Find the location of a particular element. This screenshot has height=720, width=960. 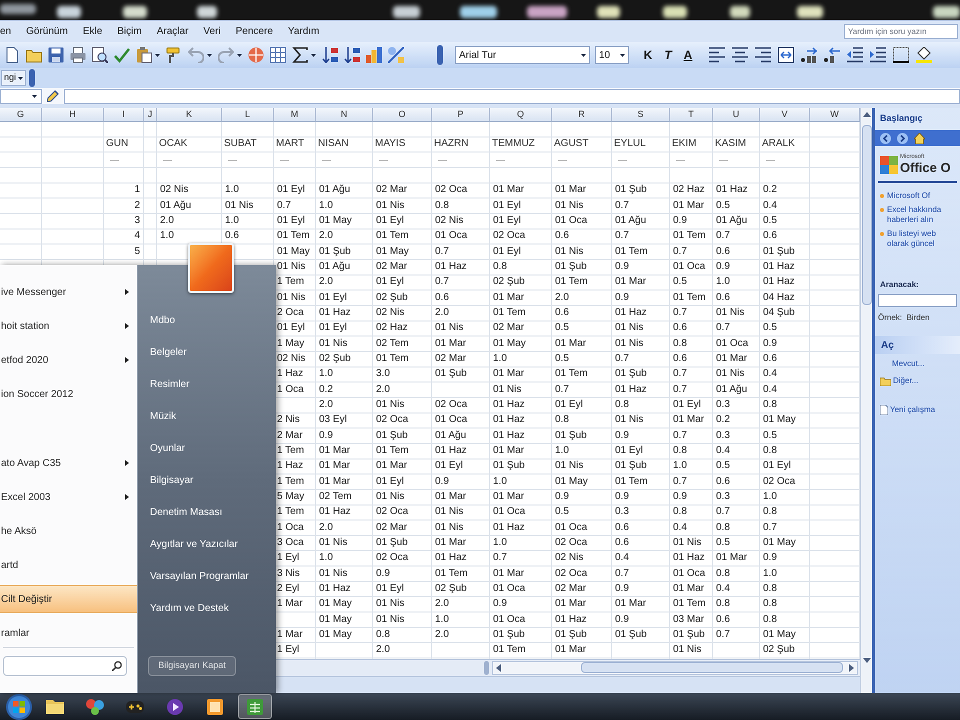

formula-input is located at coordinates (512, 96).